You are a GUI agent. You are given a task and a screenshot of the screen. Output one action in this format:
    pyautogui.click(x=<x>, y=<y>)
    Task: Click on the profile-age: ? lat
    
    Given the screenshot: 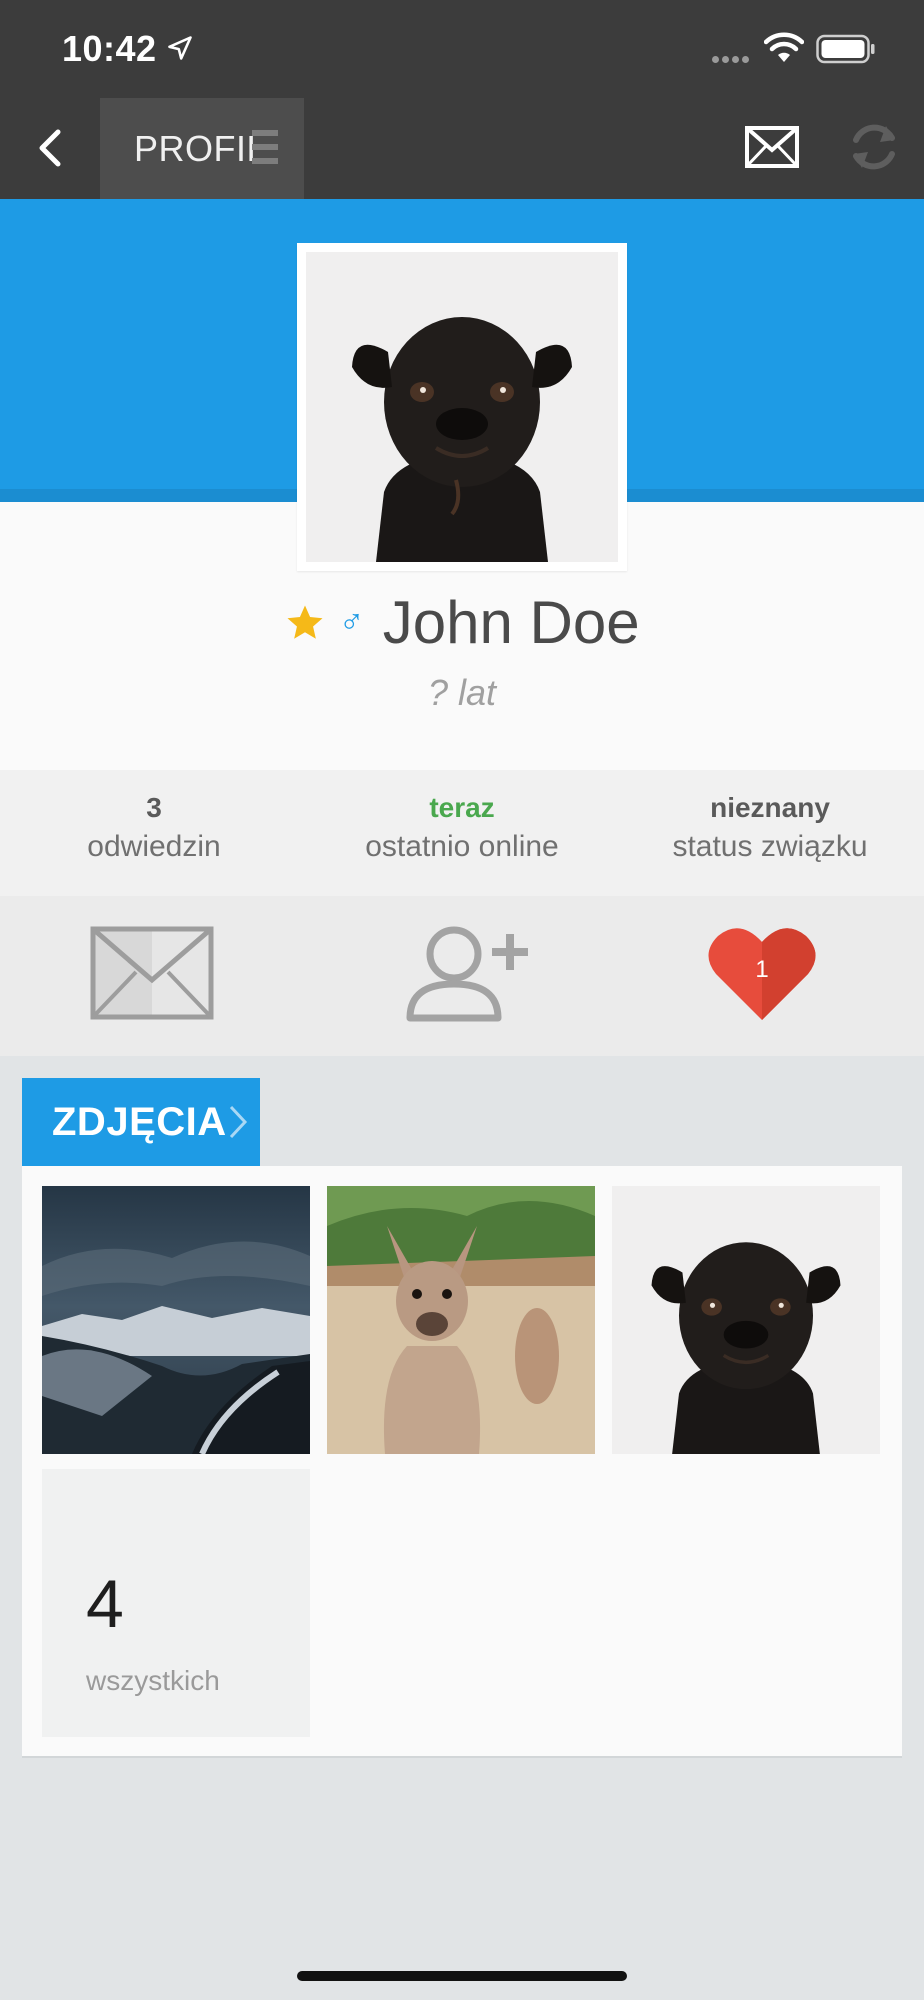 What is the action you would take?
    pyautogui.click(x=462, y=692)
    